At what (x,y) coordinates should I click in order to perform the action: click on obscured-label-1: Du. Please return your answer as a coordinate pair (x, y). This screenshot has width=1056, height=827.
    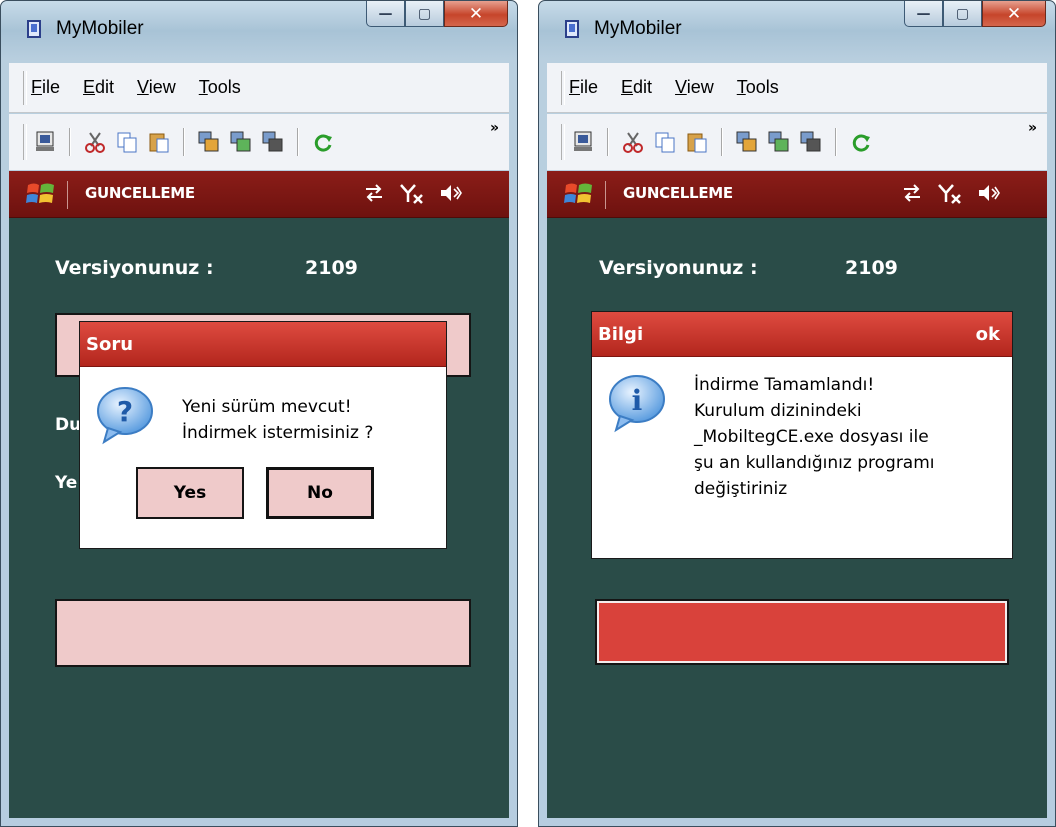
    Looking at the image, I should click on (68, 425).